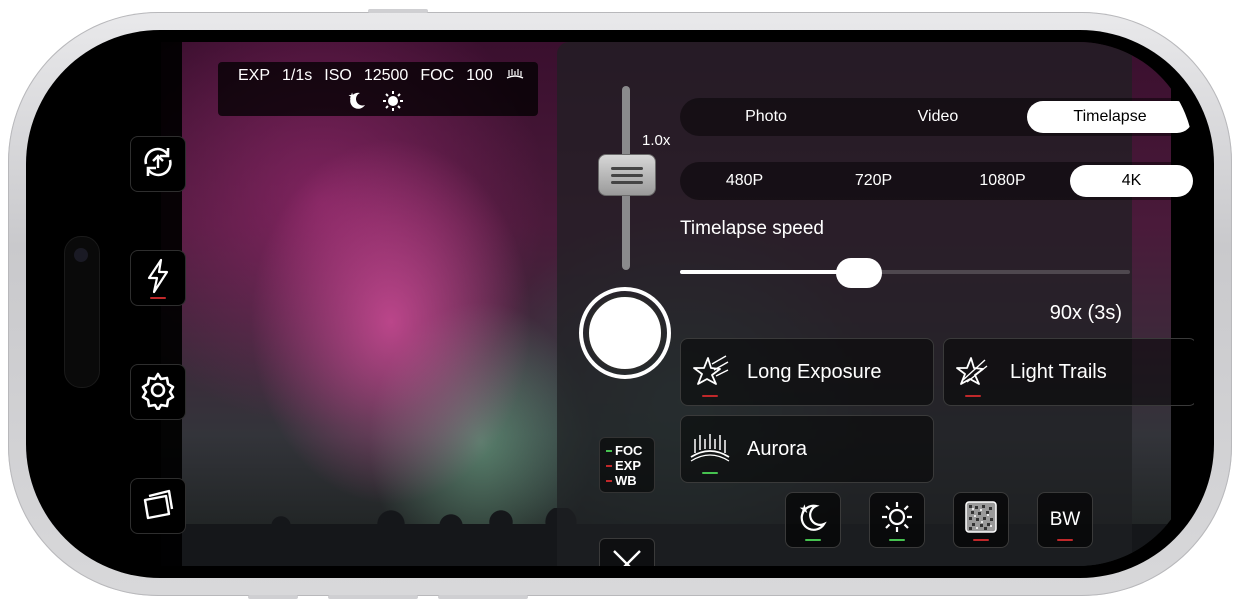 The width and height of the screenshot is (1240, 608). Describe the element at coordinates (254, 75) in the screenshot. I see `exp-label: EXP` at that location.